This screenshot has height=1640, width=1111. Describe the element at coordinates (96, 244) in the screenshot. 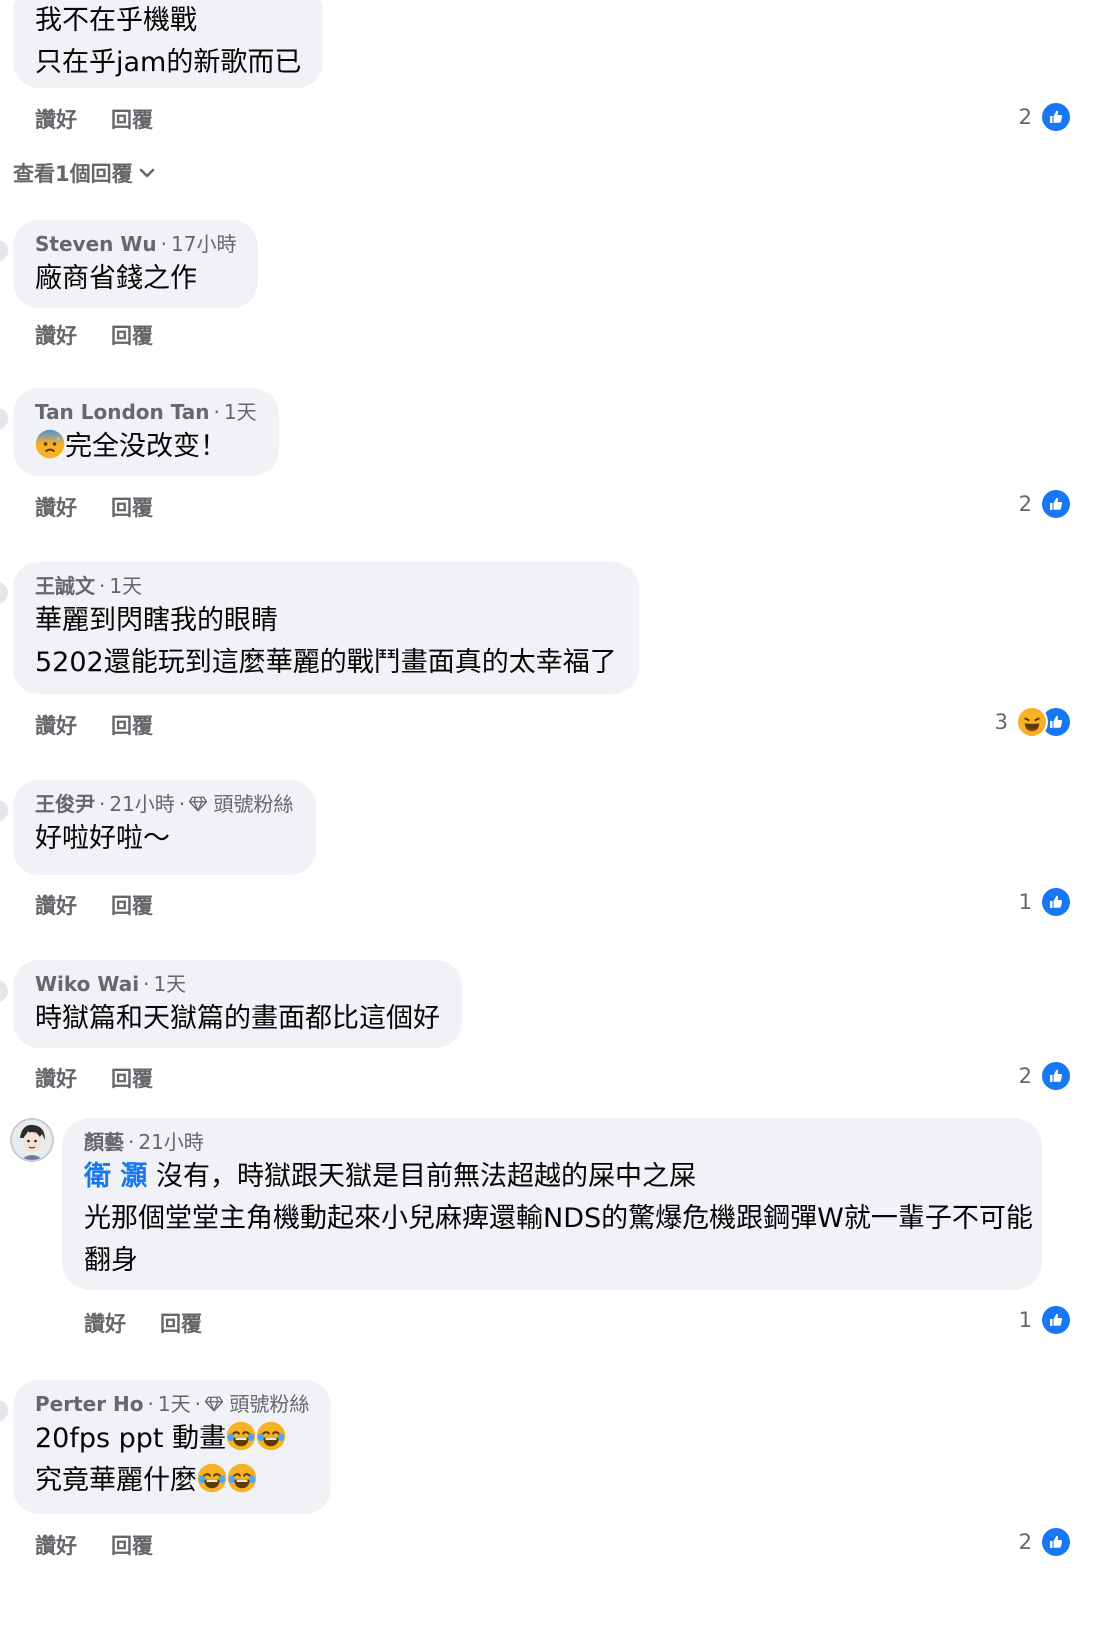

I see `comment-author: Steven Wu` at that location.